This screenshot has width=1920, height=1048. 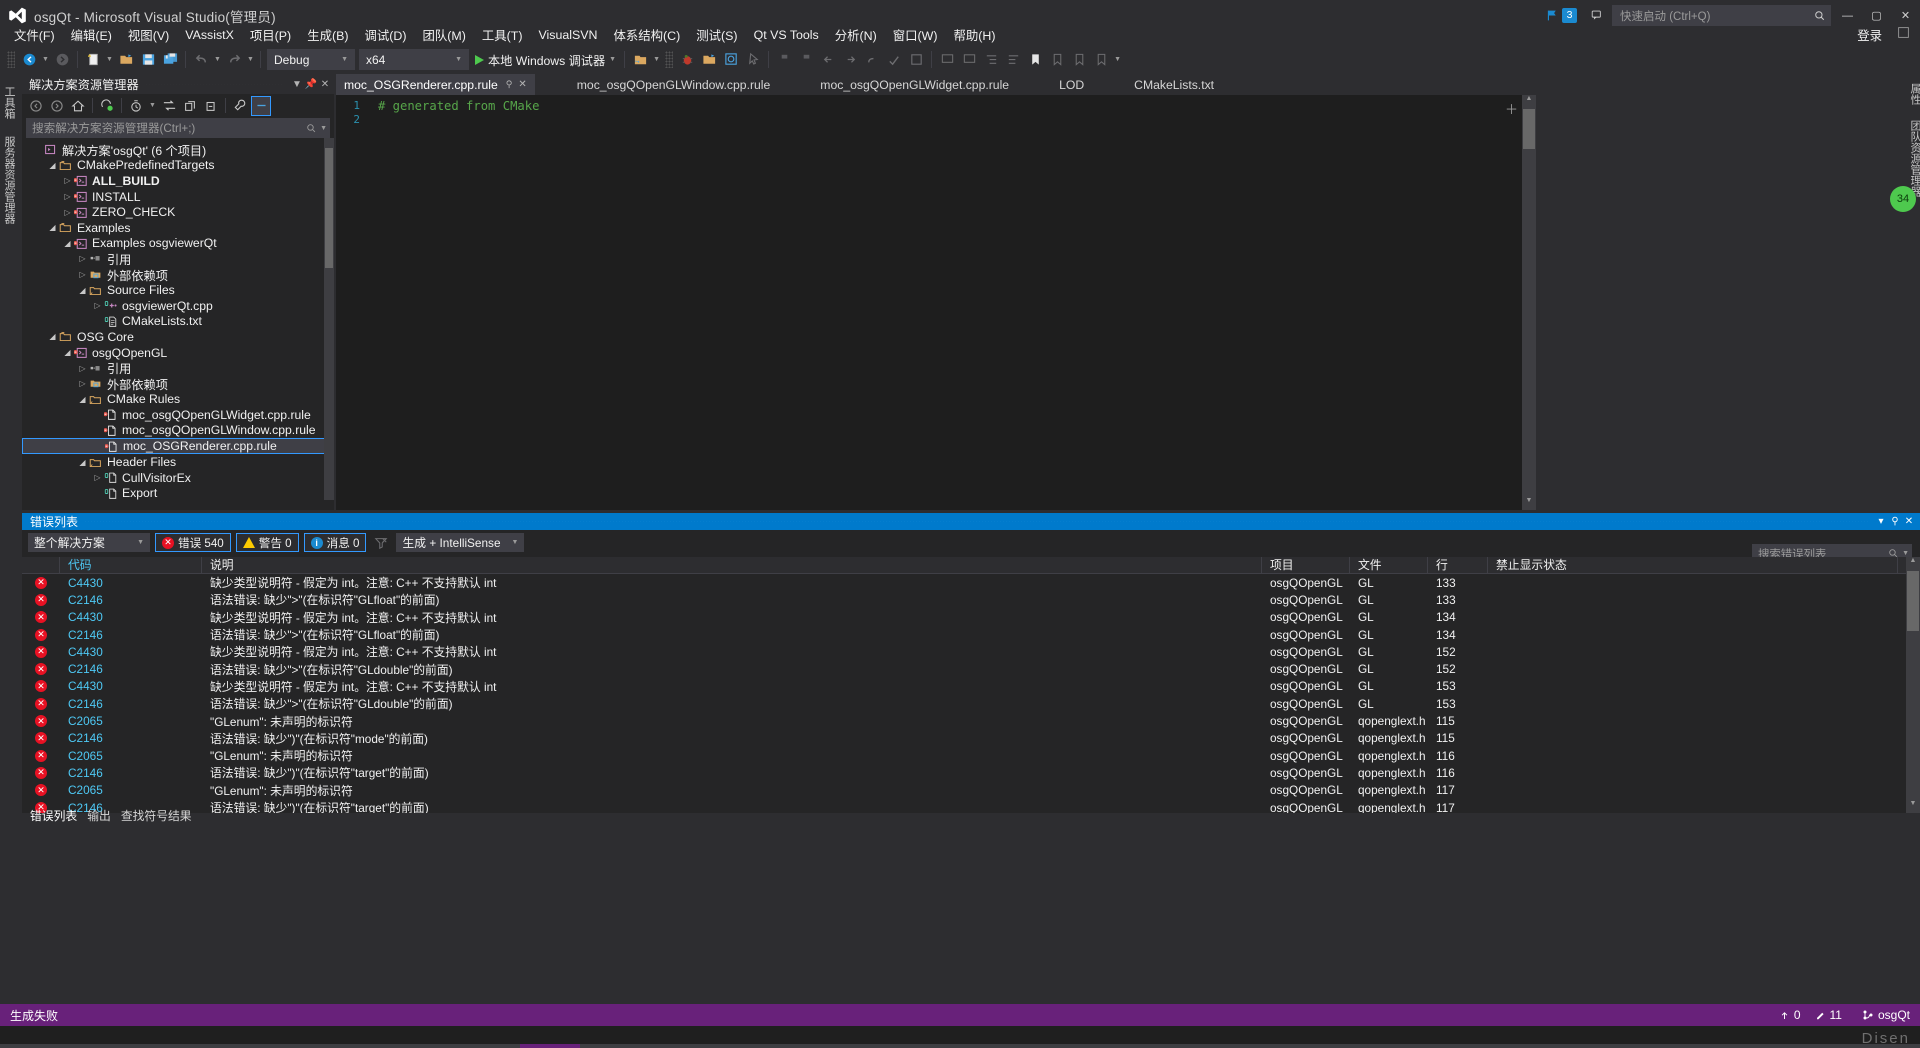 I want to click on notification-badge: 34, so click(x=1903, y=199).